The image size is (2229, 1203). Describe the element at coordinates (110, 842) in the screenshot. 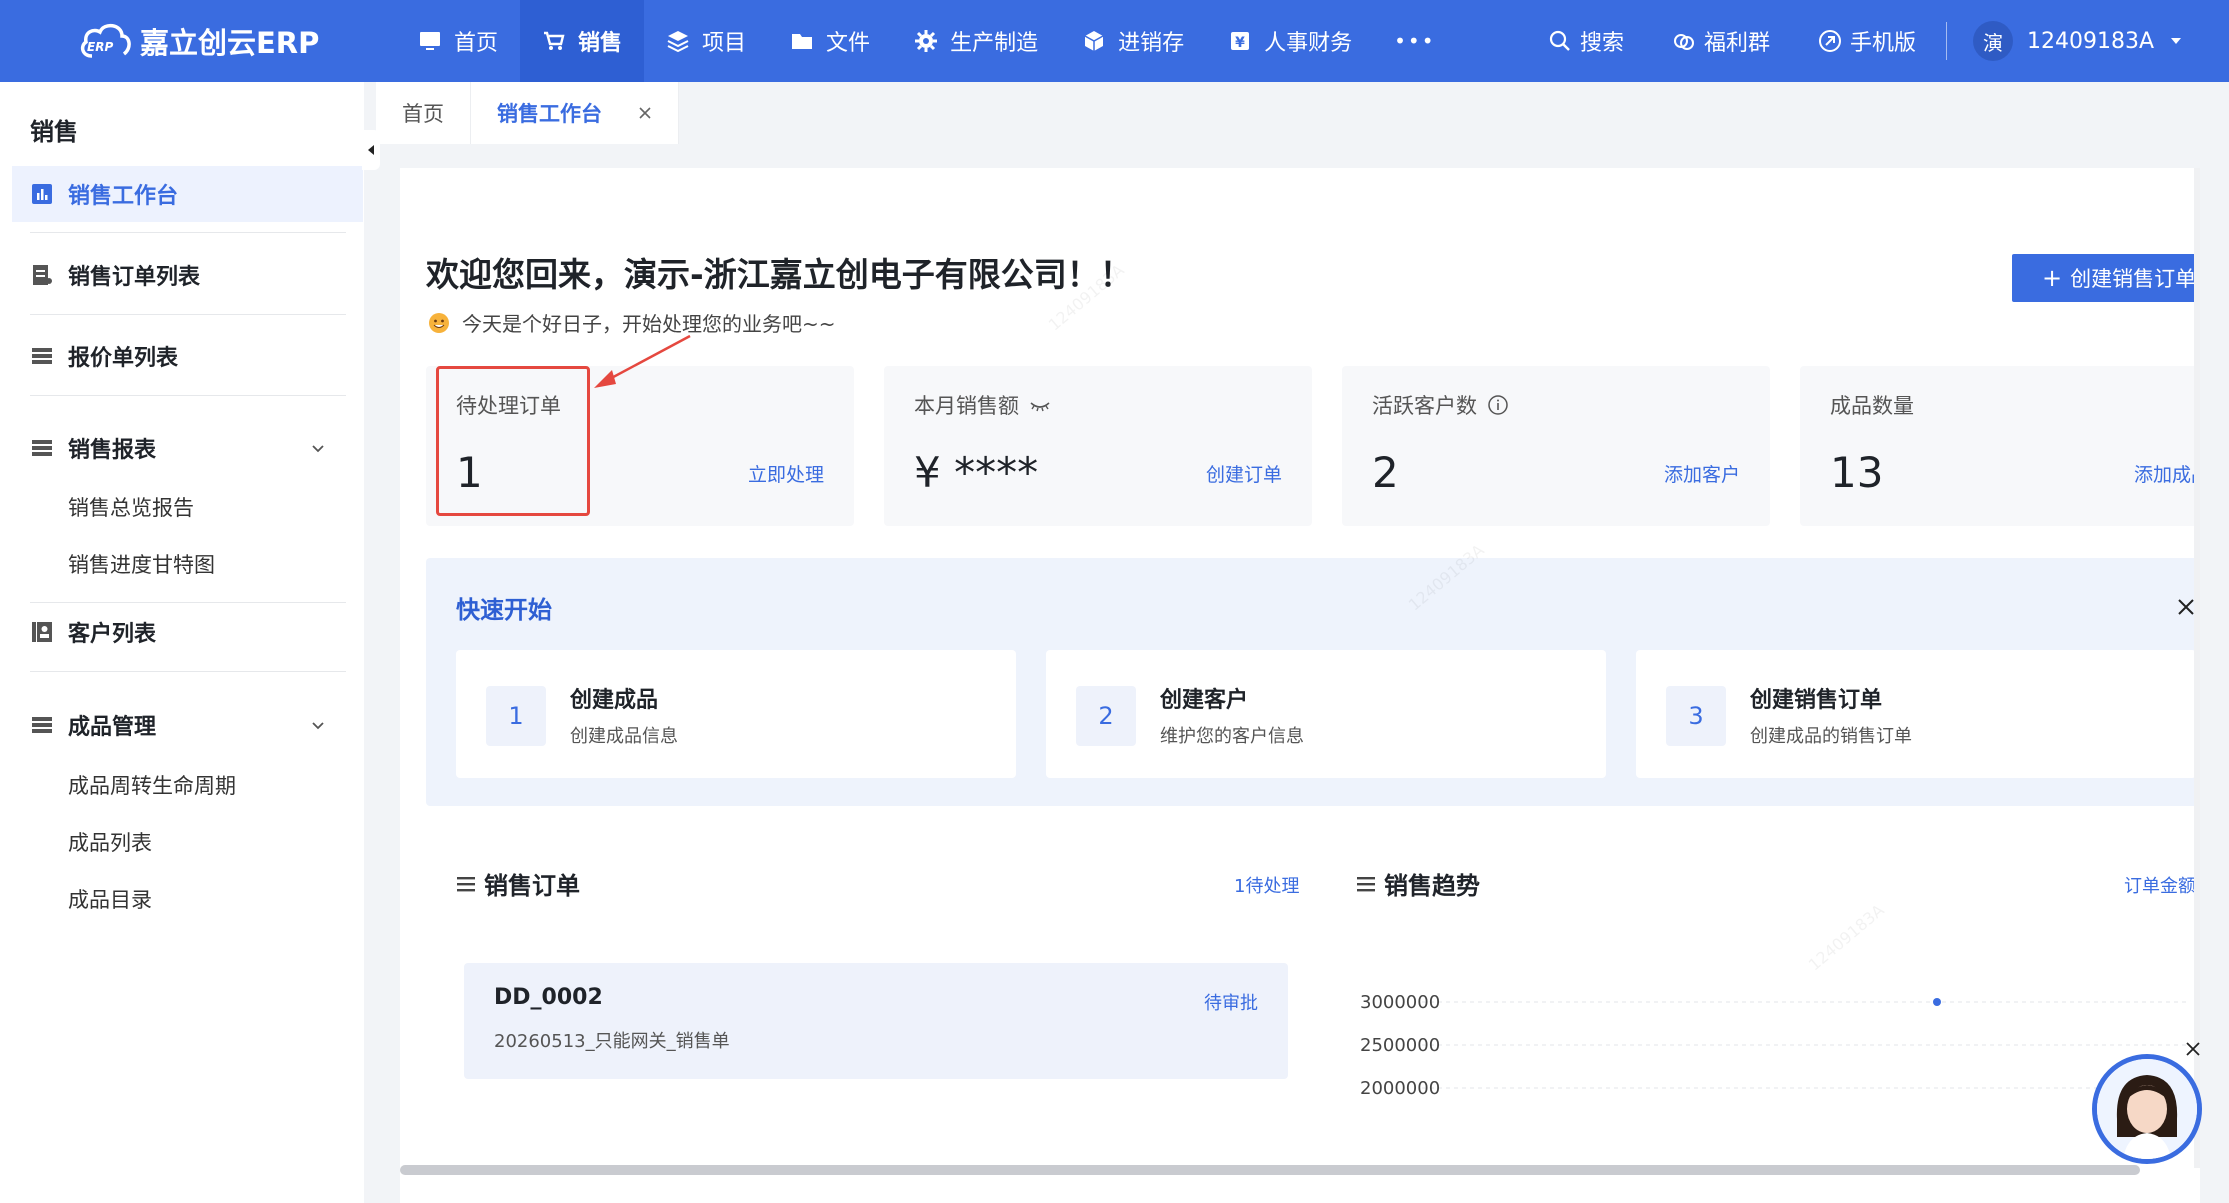

I see `sidebar-subitem-product-list: 成品列表` at that location.